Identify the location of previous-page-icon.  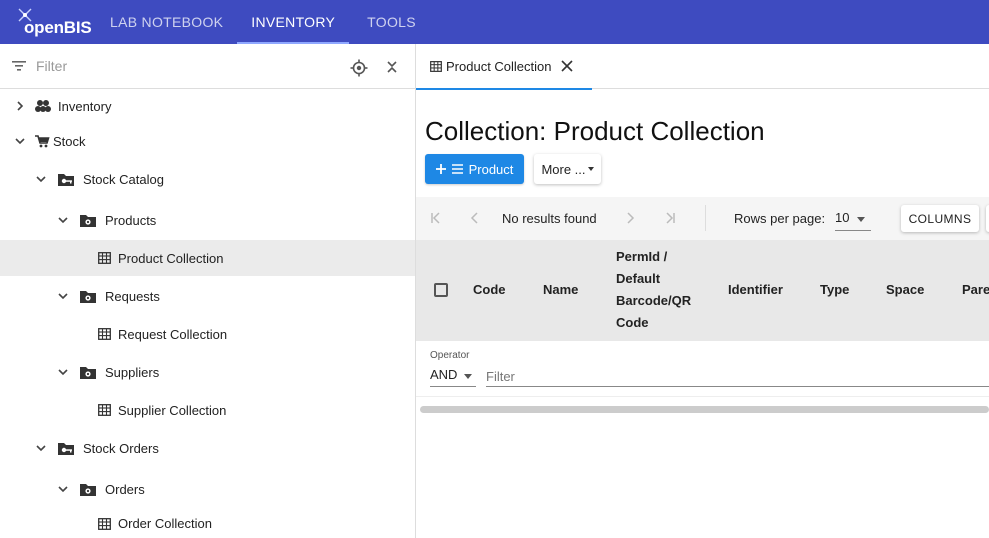
(475, 218).